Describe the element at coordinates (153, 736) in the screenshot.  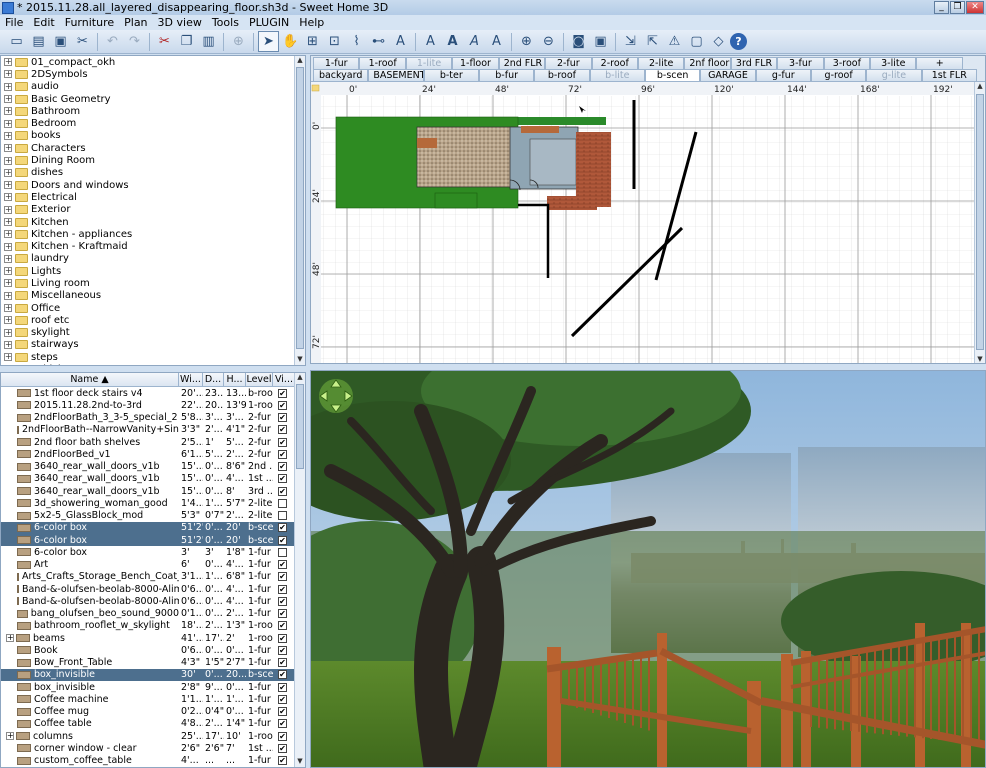
I see `furniture-row: + columns 25'...17'...10' 1-roof ✔` at that location.